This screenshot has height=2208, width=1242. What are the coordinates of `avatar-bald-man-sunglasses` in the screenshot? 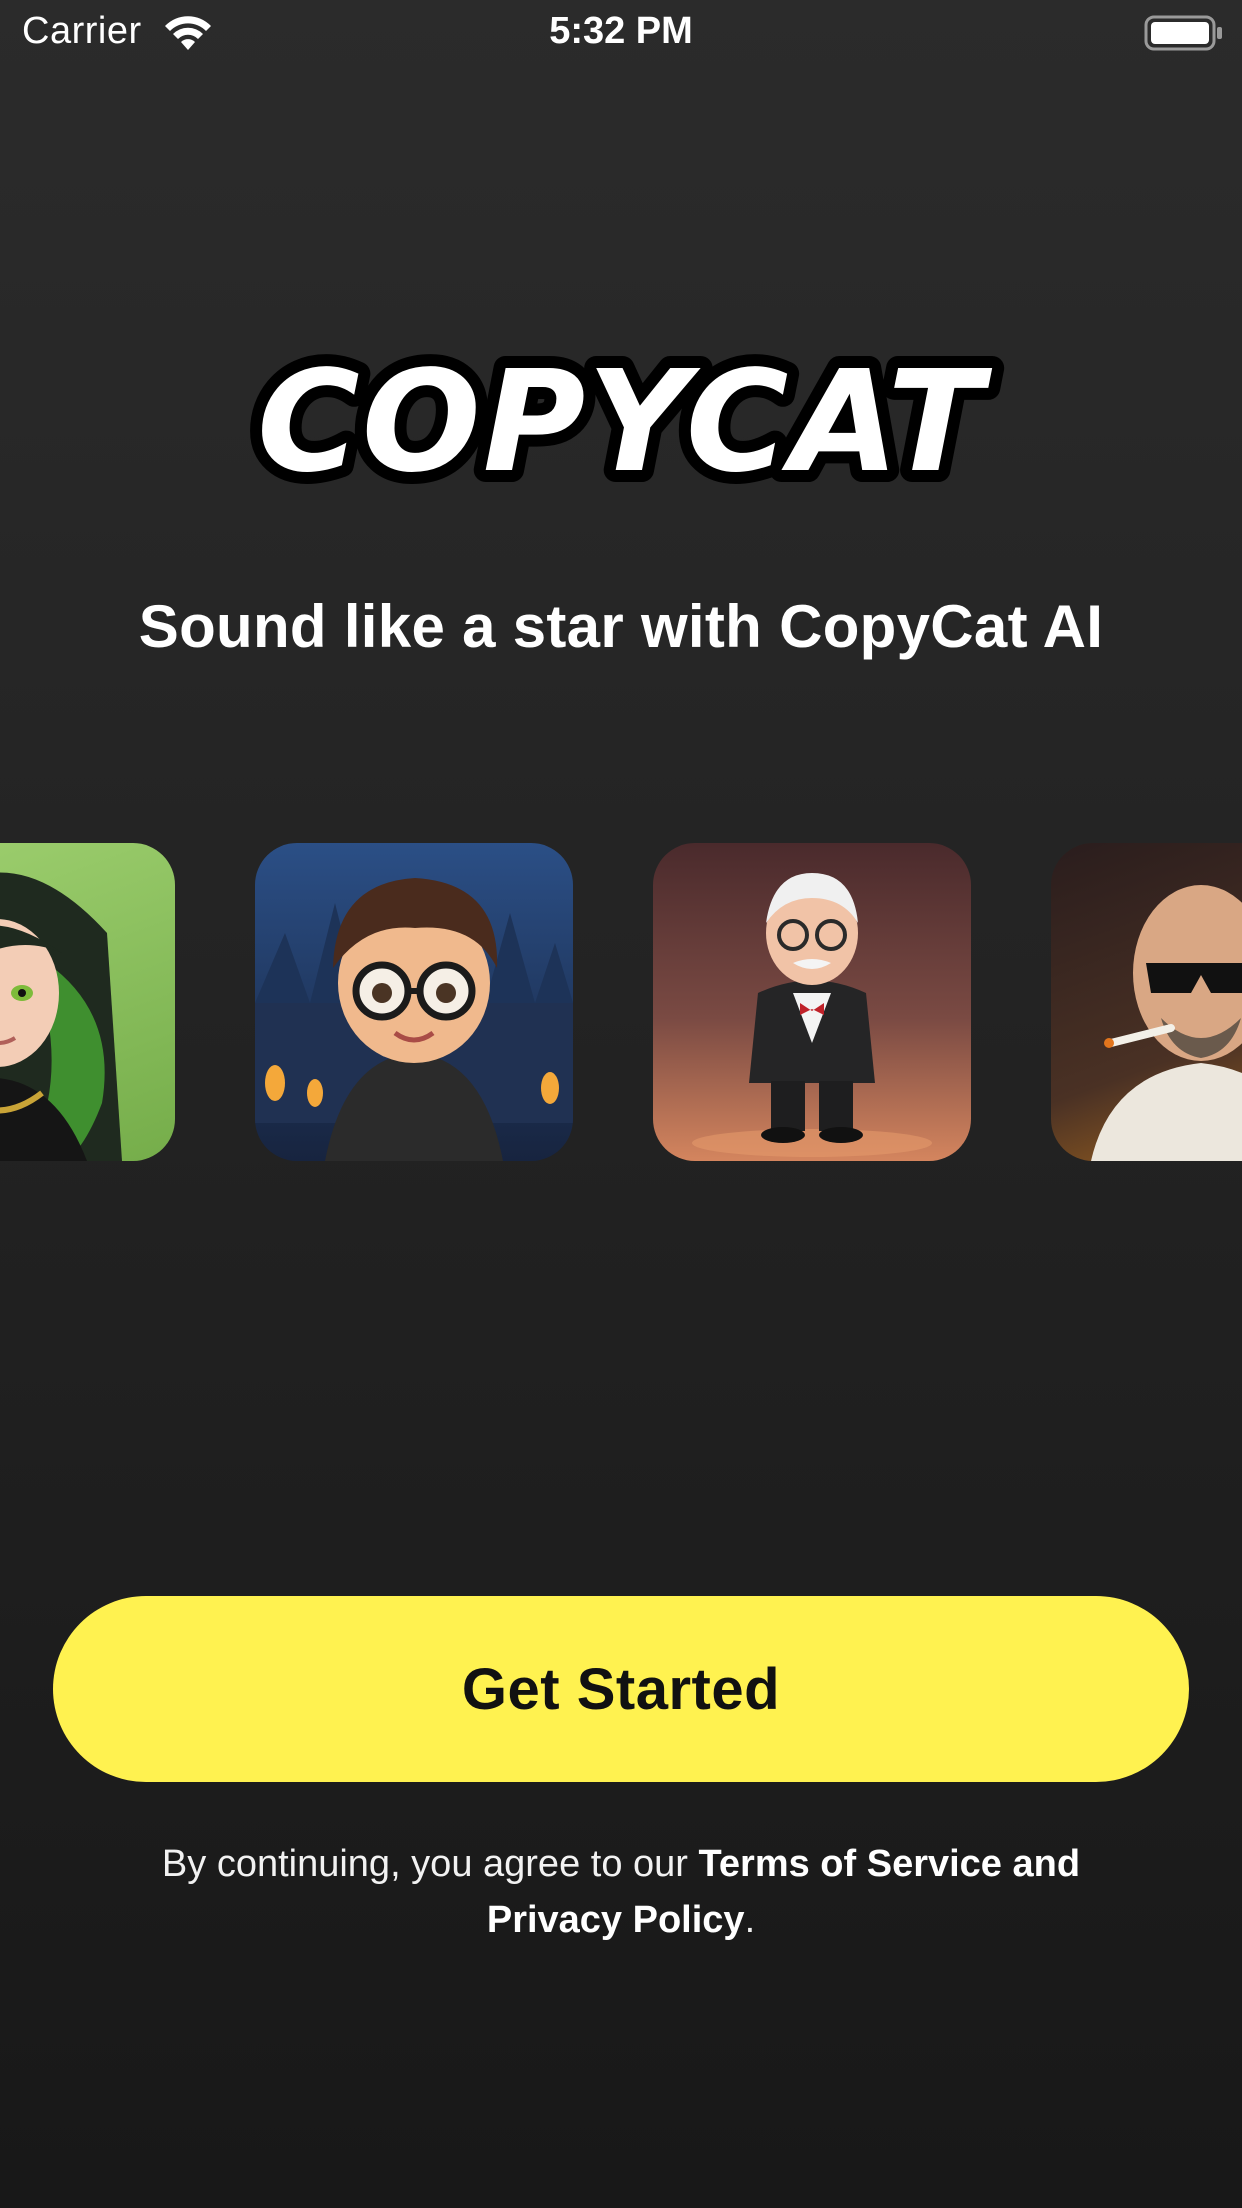 It's located at (1146, 1002).